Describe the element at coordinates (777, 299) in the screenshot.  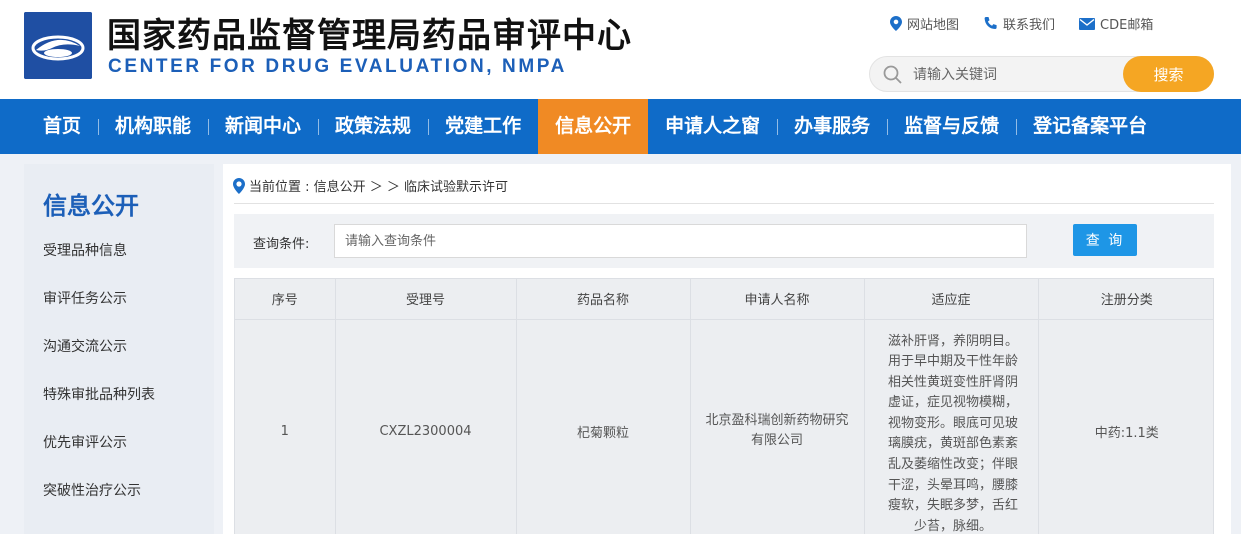
I see `column-header-applicant: 申请人名称` at that location.